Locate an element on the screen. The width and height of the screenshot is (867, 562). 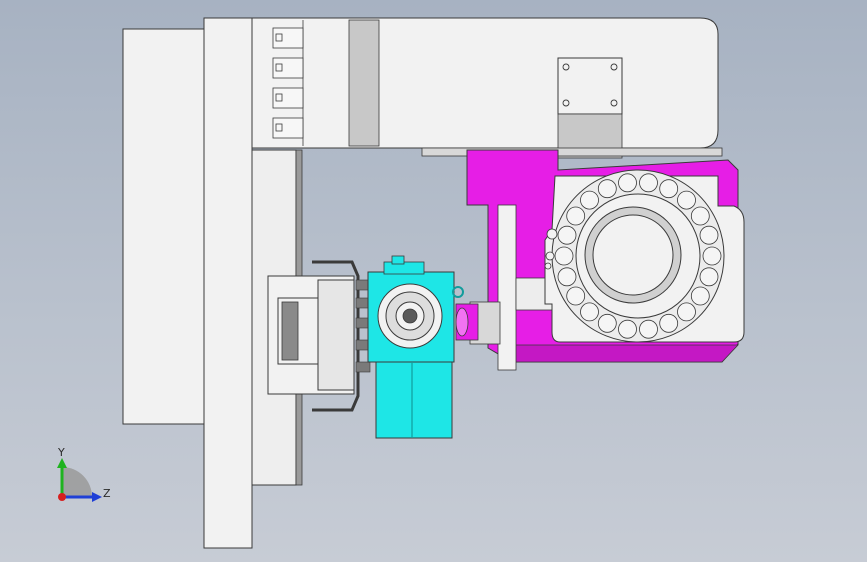
y-axis-label: Y is located at coordinates (61, 452).